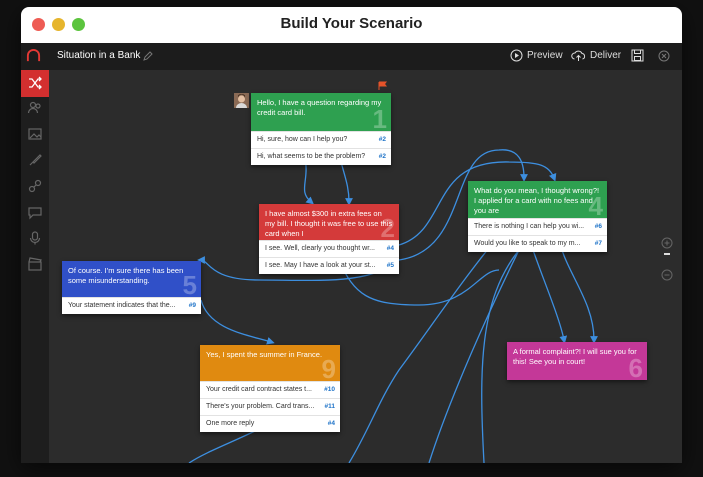 The height and width of the screenshot is (477, 703). What do you see at coordinates (598, 243) in the screenshot?
I see `response-target-tag: #7` at bounding box center [598, 243].